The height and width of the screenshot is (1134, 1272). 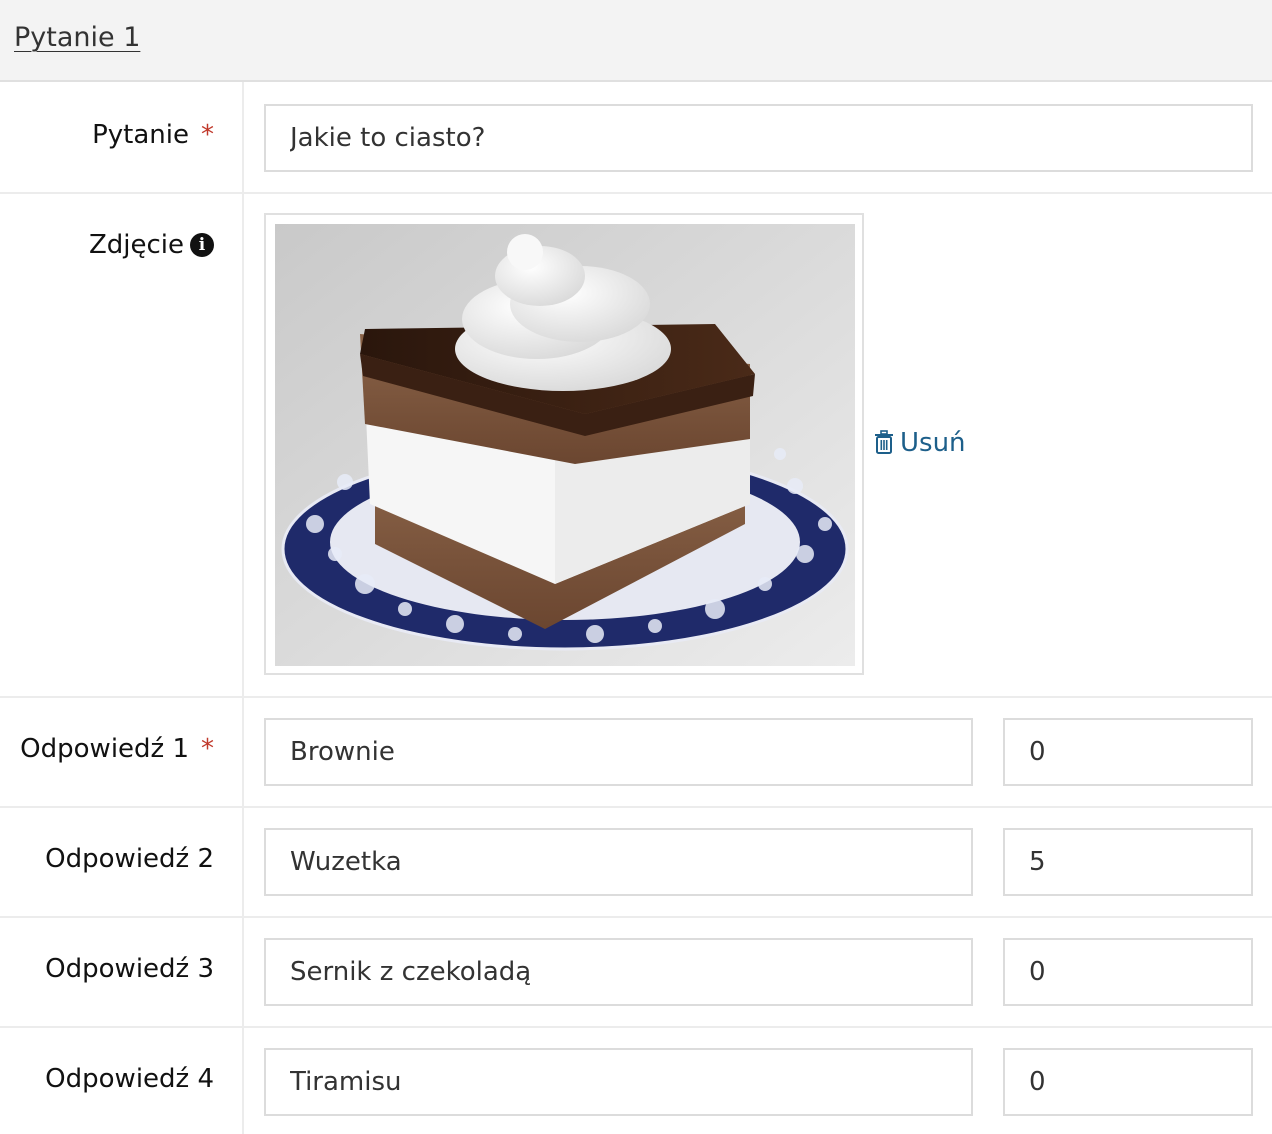 I want to click on answer-2-points-input, so click(x=1128, y=862).